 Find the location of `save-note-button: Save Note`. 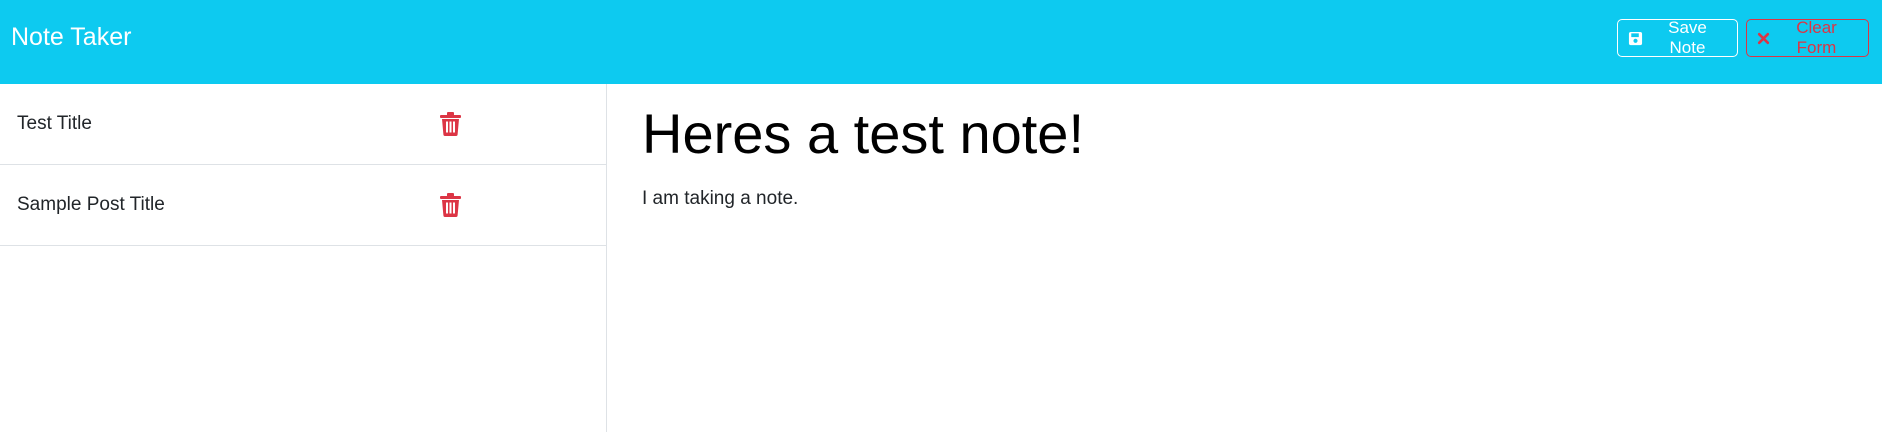

save-note-button: Save Note is located at coordinates (1677, 37).